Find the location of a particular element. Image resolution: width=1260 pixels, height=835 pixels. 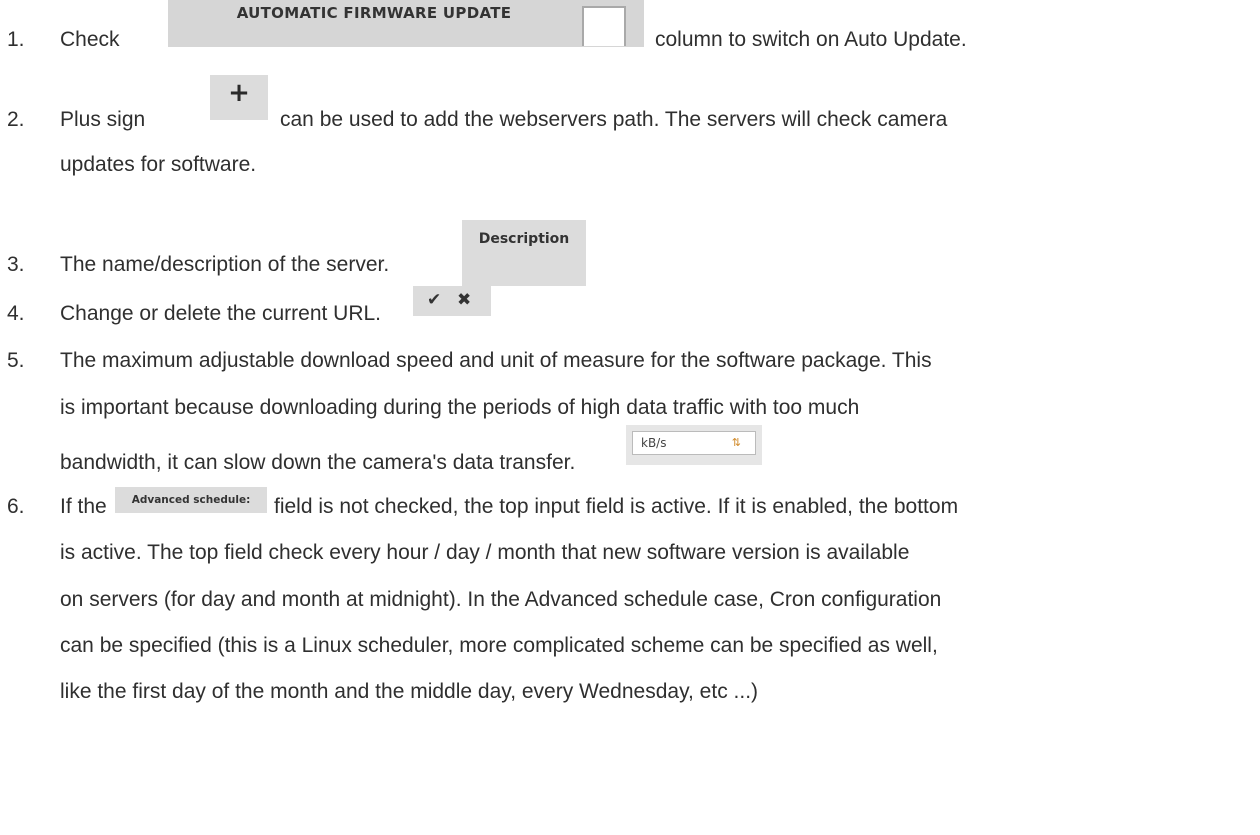

item-number: 1. is located at coordinates (16, 39).